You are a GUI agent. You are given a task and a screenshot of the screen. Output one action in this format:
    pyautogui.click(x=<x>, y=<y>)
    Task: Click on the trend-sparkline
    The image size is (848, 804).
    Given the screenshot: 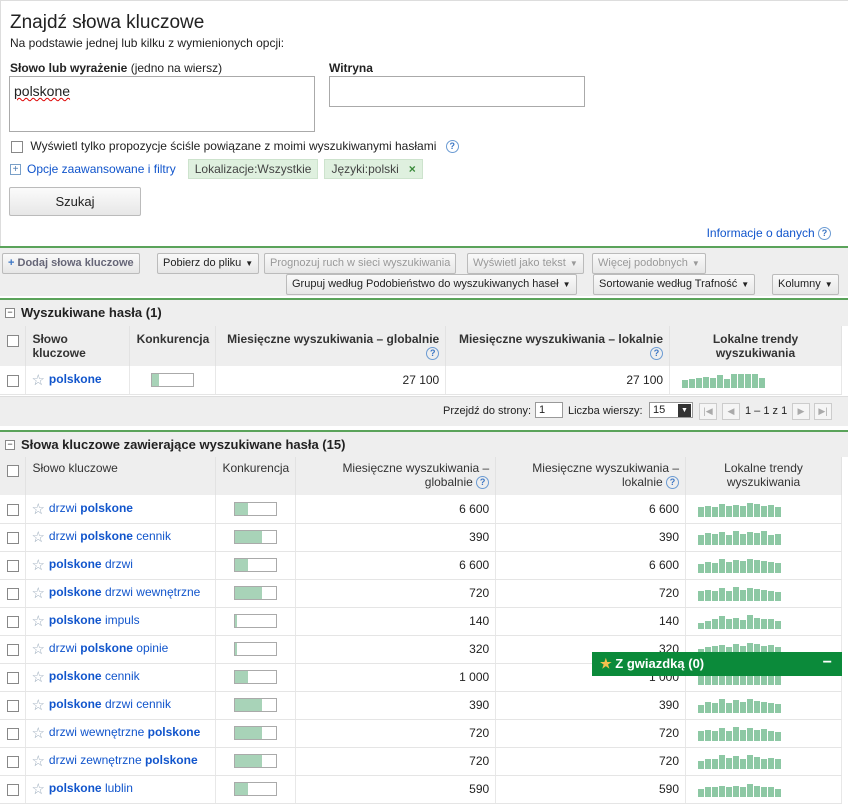 What is the action you would take?
    pyautogui.click(x=769, y=761)
    